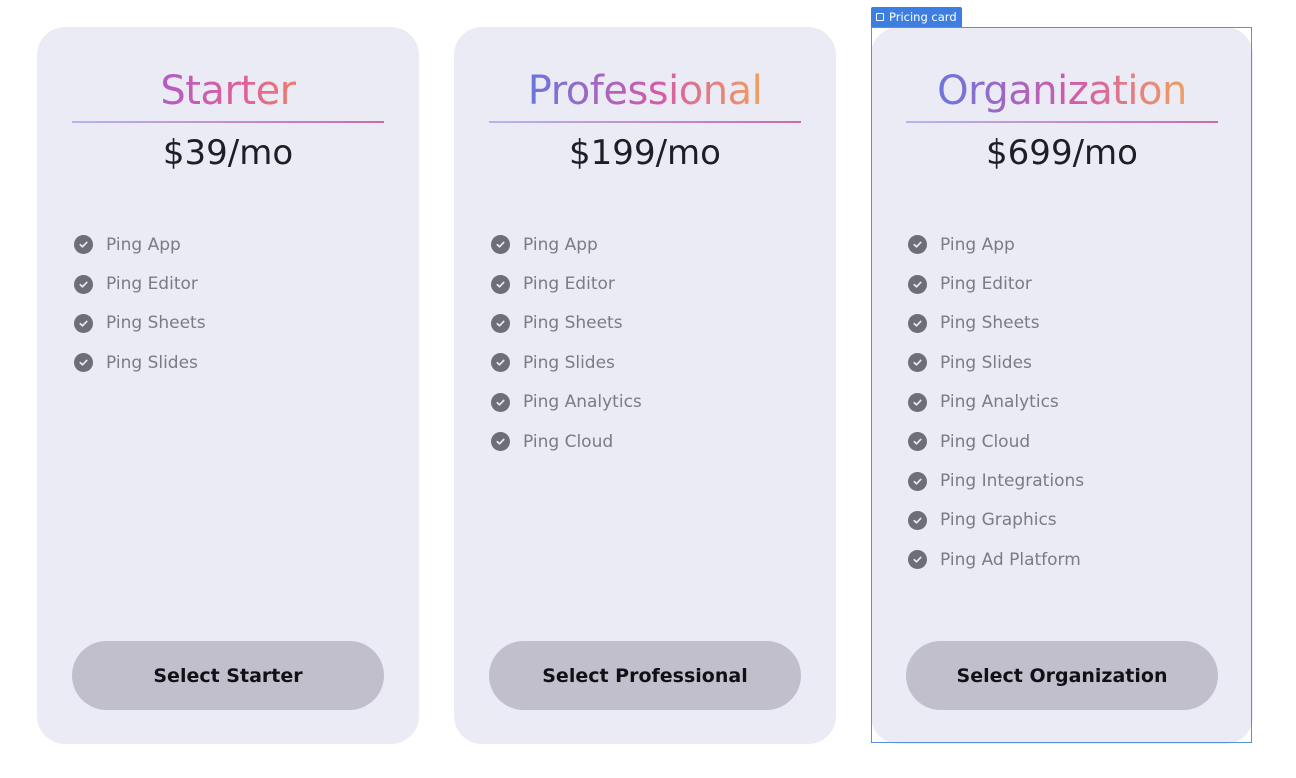 The height and width of the screenshot is (778, 1296). What do you see at coordinates (923, 17) in the screenshot?
I see `selection-label: Pricing card` at bounding box center [923, 17].